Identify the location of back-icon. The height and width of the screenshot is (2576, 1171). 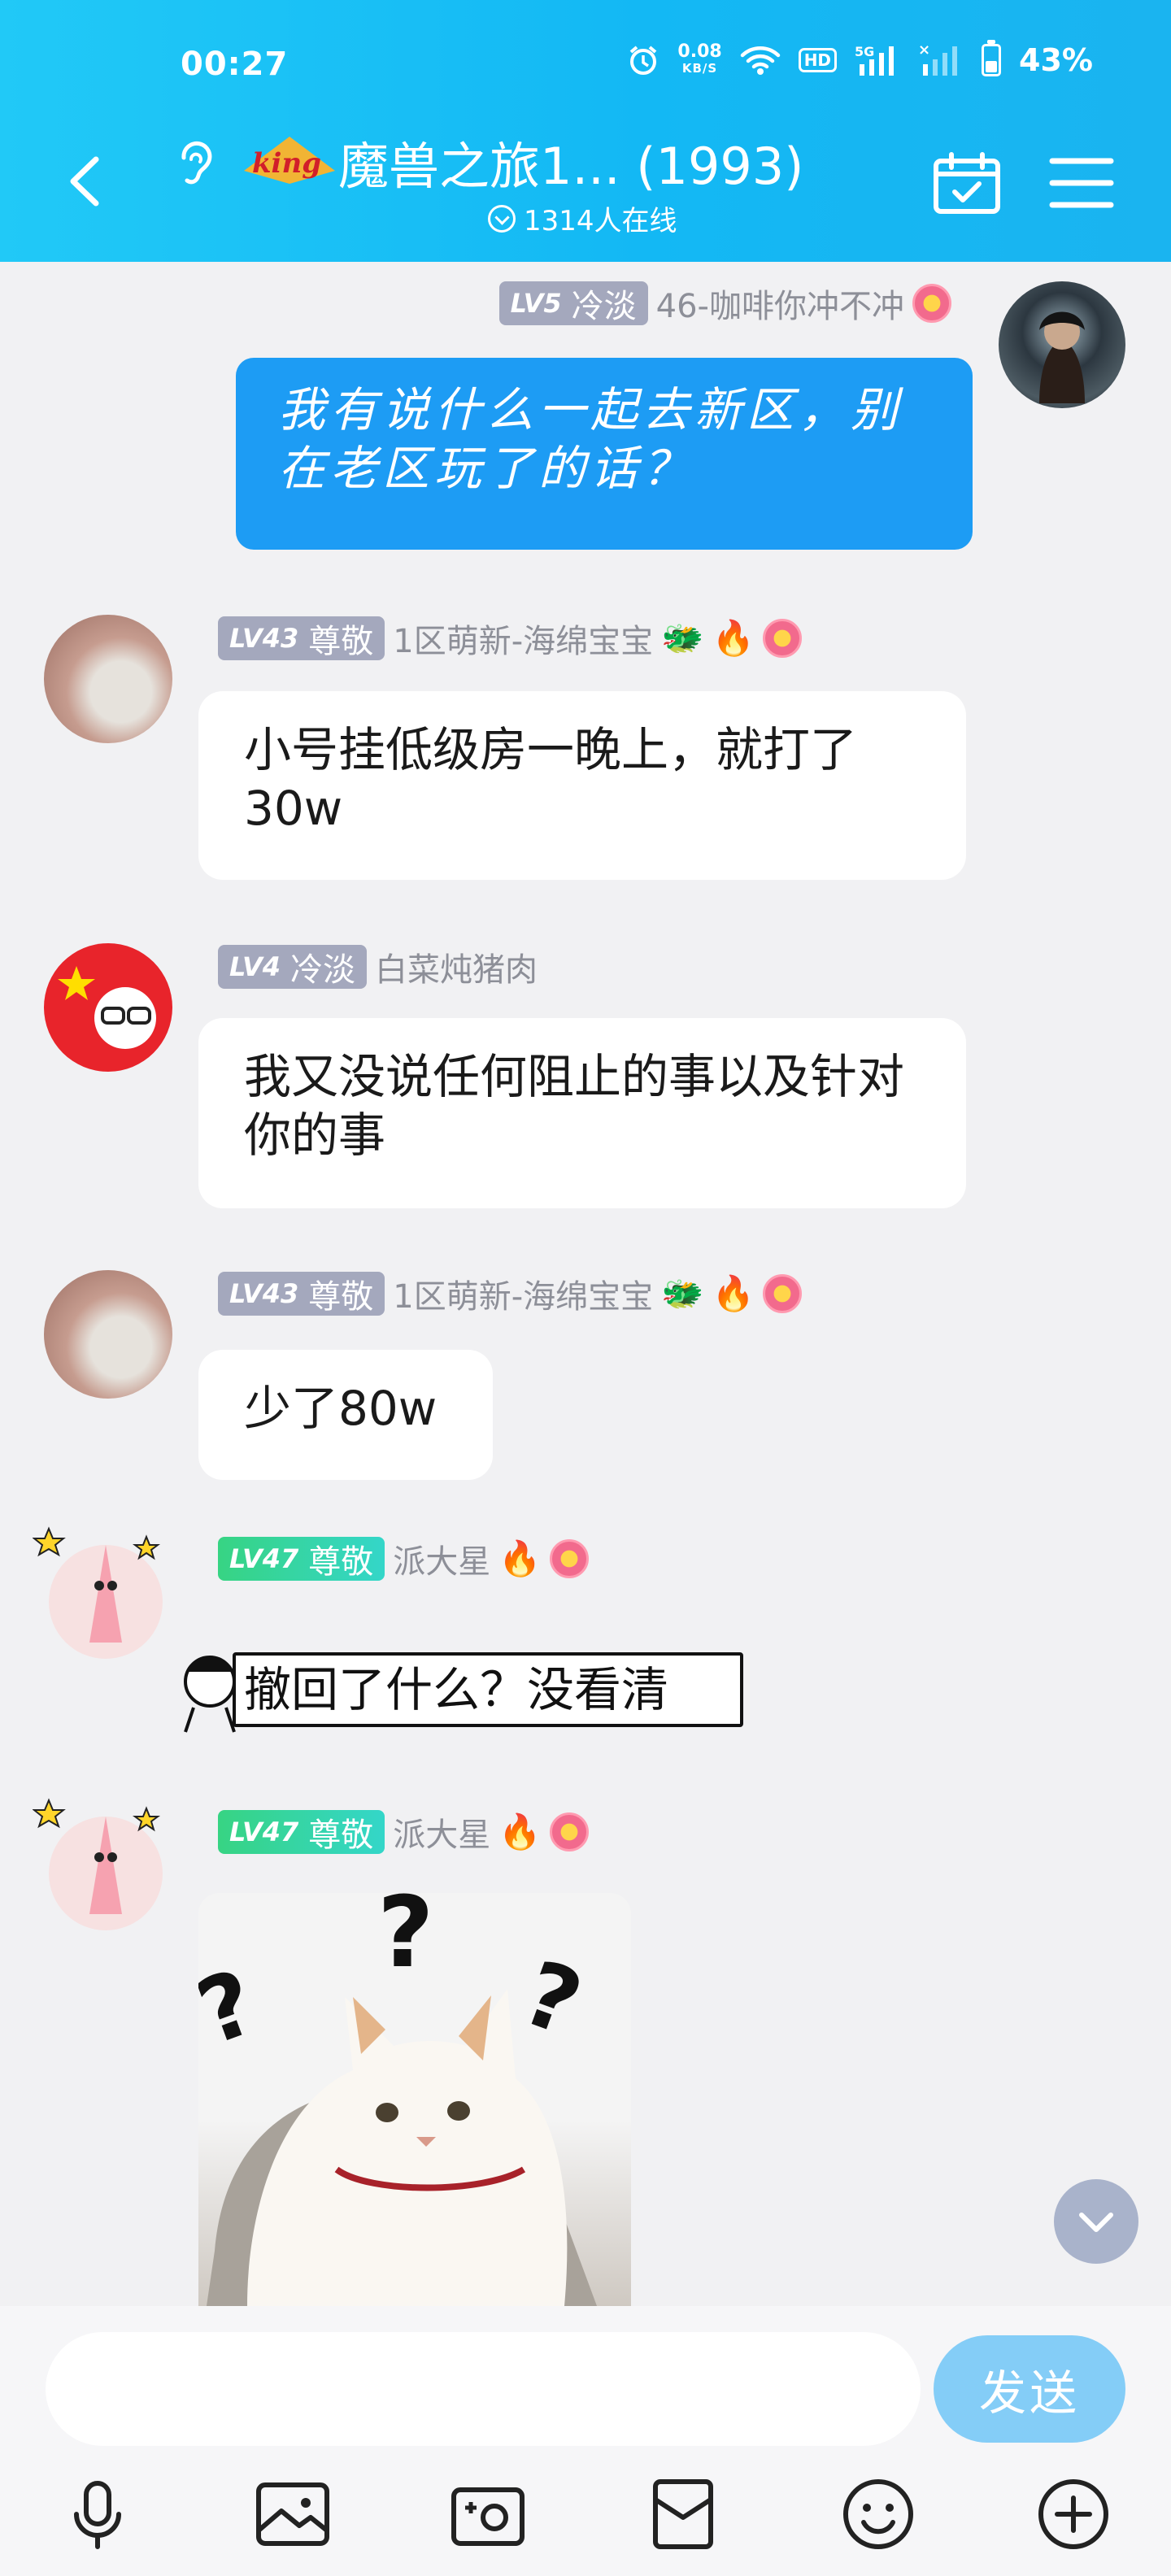
(87, 182).